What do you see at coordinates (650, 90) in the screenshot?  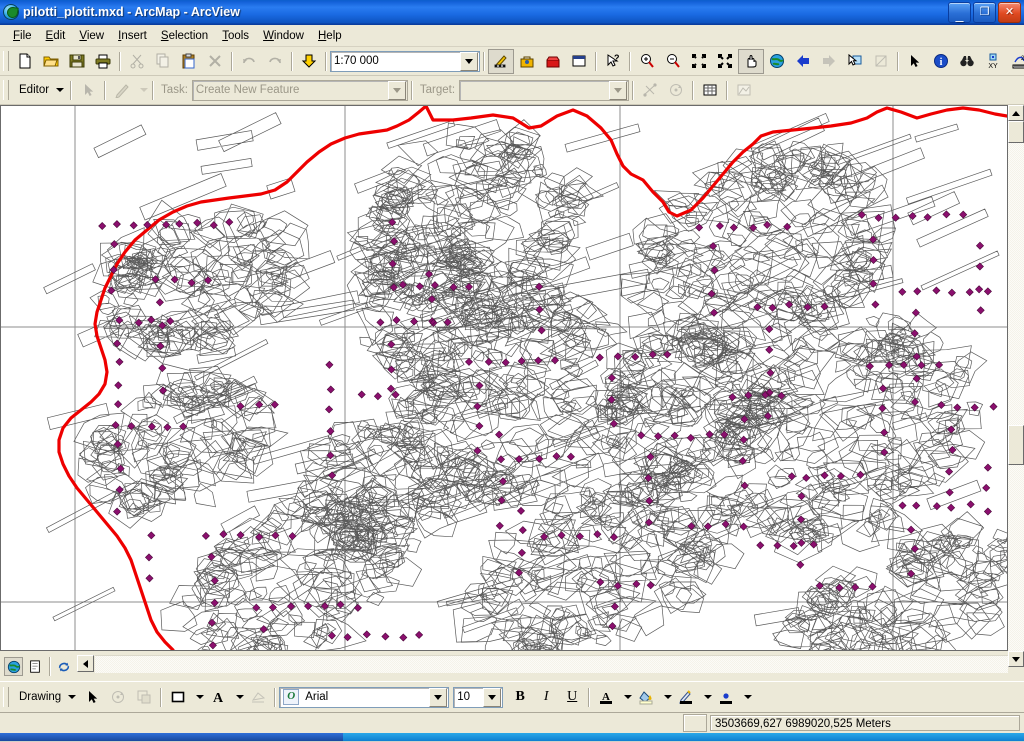 I see `split-tool-icon` at bounding box center [650, 90].